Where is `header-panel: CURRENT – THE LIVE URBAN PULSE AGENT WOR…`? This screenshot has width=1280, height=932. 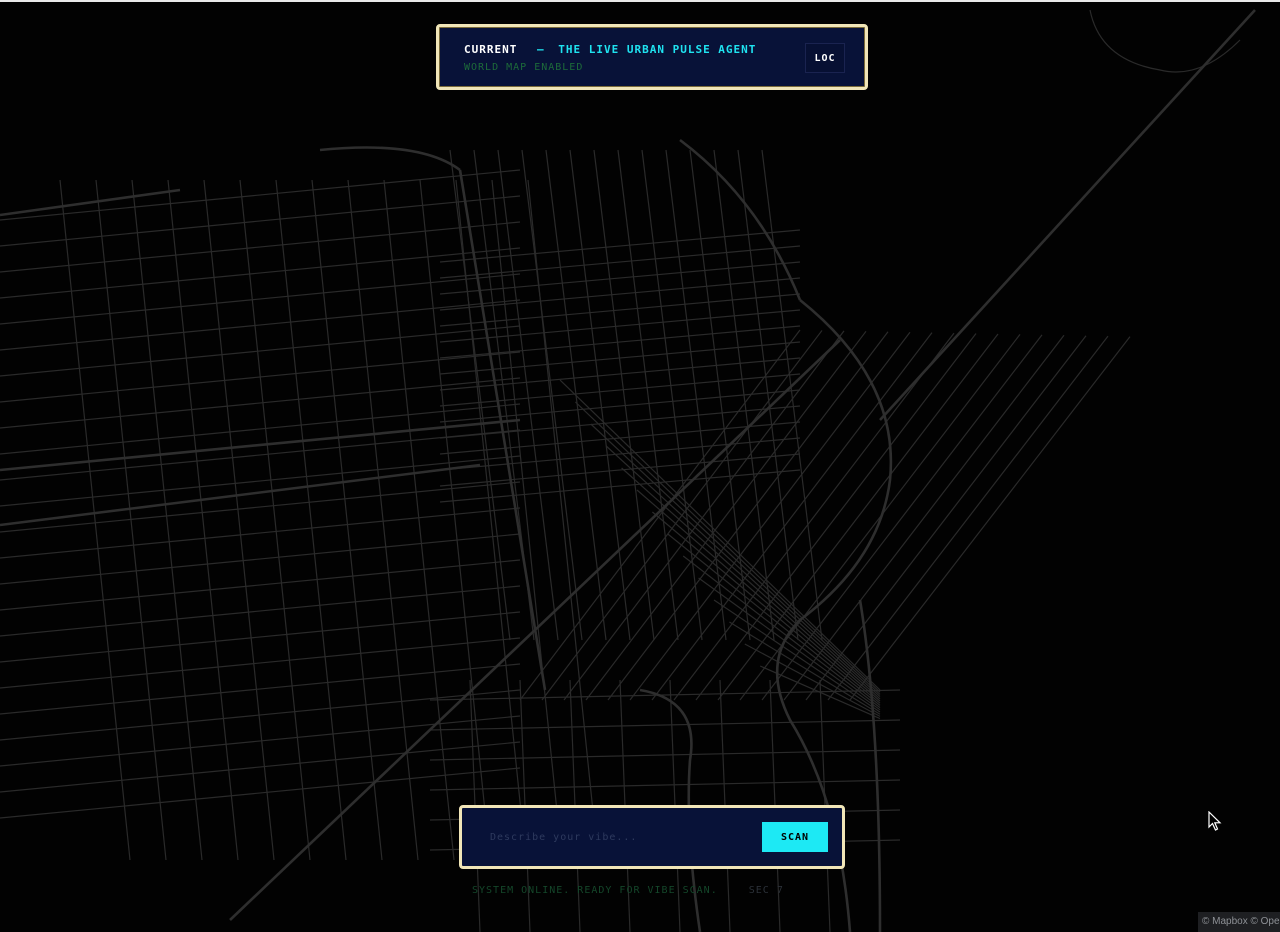
header-panel: CURRENT – THE LIVE URBAN PULSE AGENT WOR… is located at coordinates (652, 57).